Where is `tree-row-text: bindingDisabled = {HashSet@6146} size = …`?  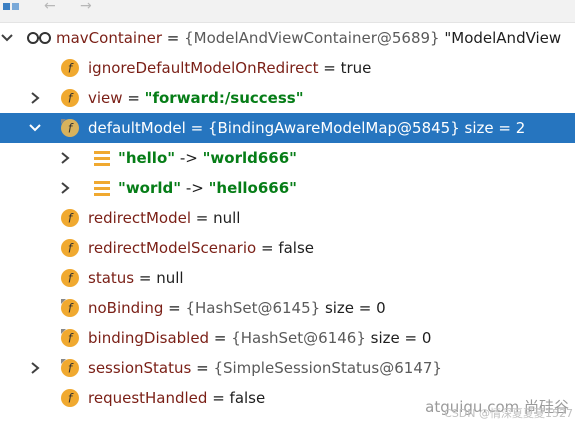 tree-row-text: bindingDisabled = {HashSet@6146} size = … is located at coordinates (259, 338).